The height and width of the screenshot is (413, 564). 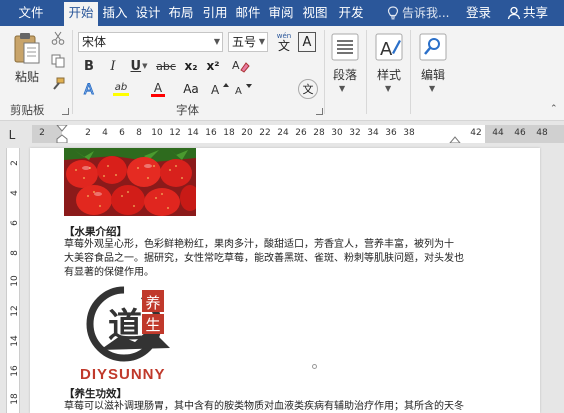 What do you see at coordinates (244, 89) in the screenshot?
I see `shrink-font-button: A` at bounding box center [244, 89].